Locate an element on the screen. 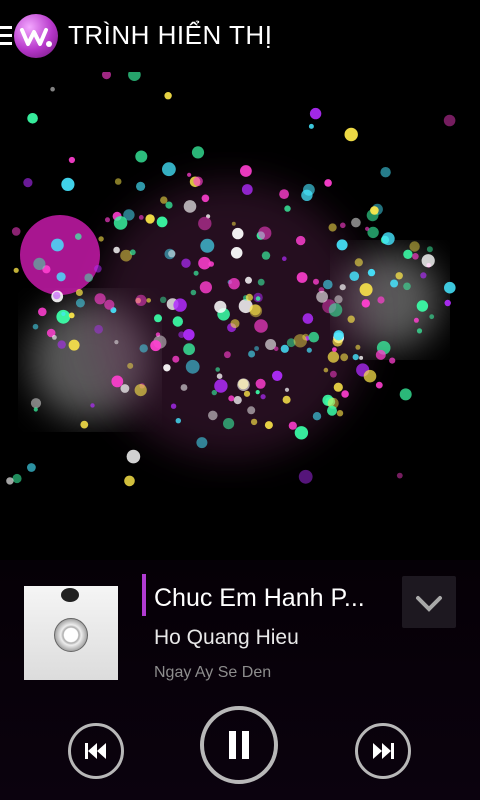 The width and height of the screenshot is (480, 800). skip-previous-icon is located at coordinates (95, 751).